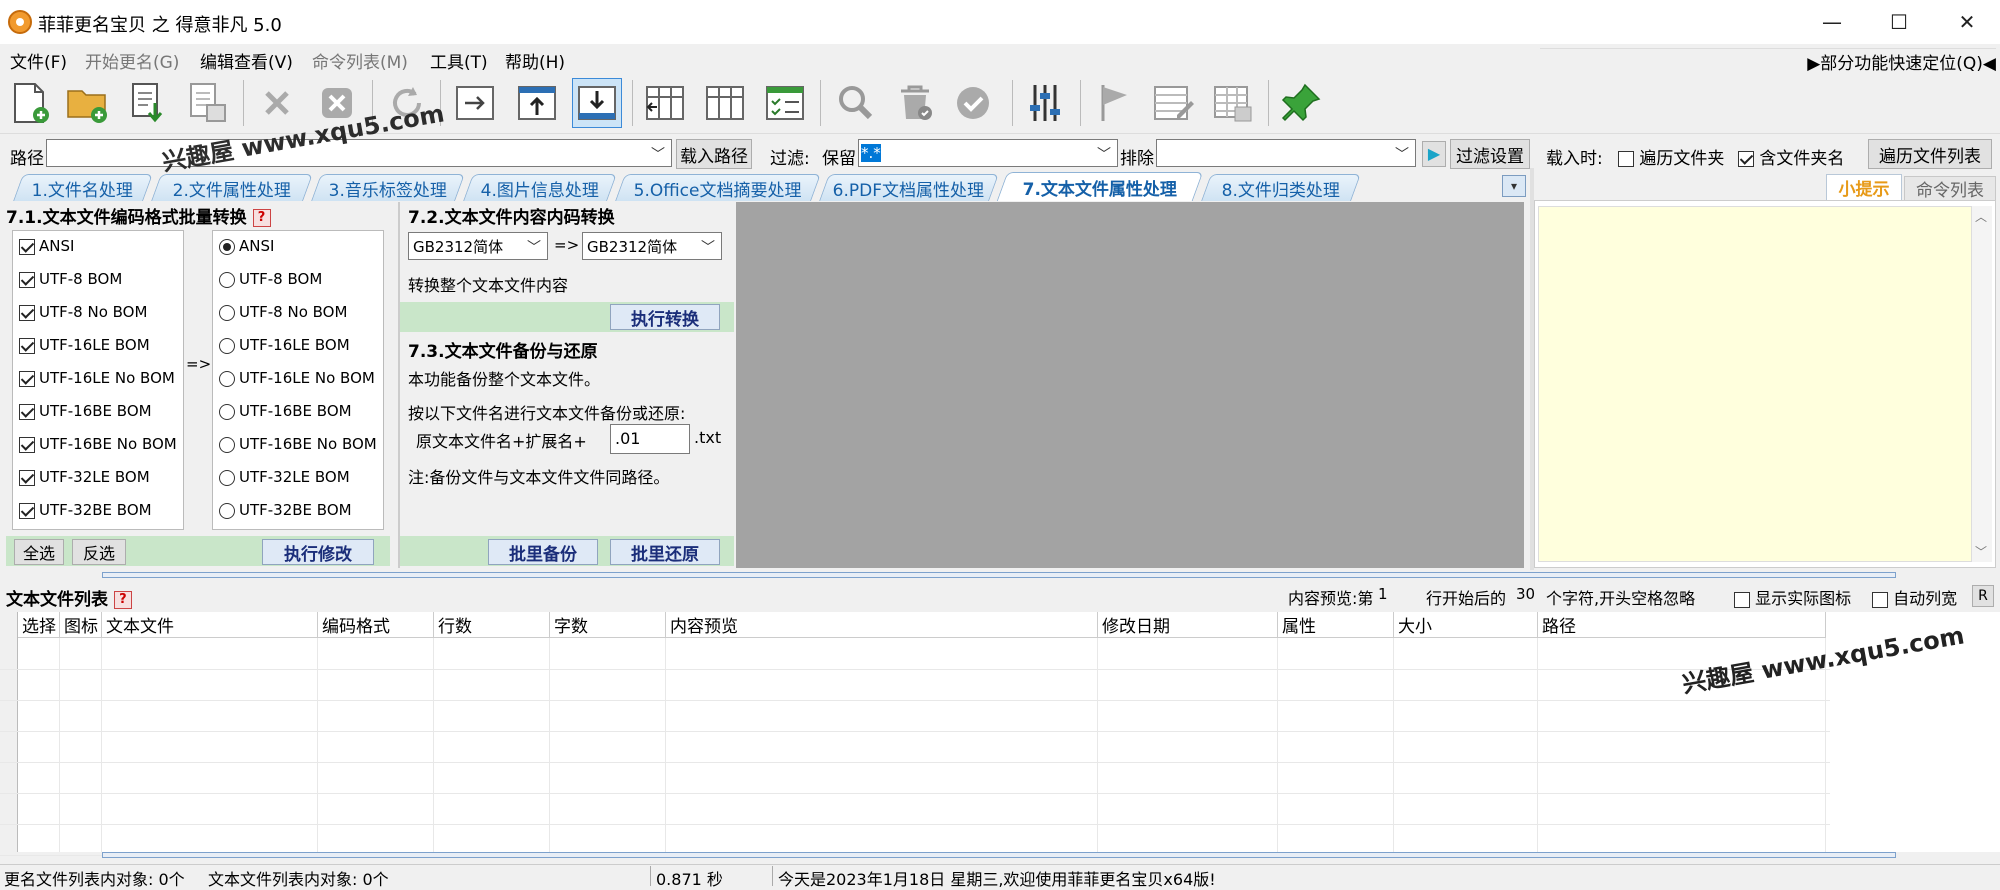 This screenshot has height=890, width=2000. Describe the element at coordinates (1914, 597) in the screenshot. I see `auto-width-checkbox: 自动列宽` at that location.